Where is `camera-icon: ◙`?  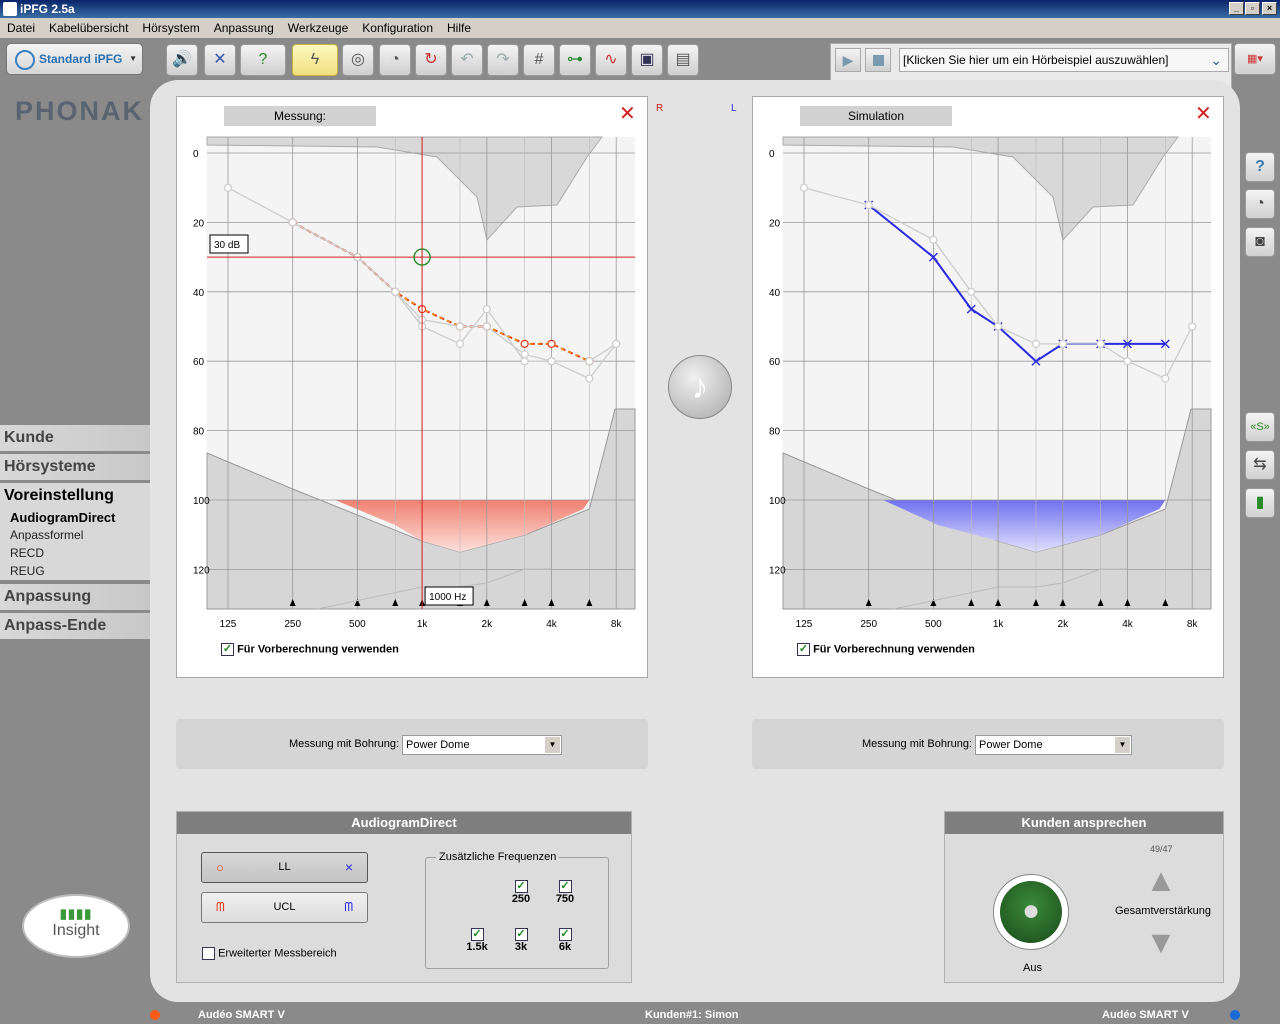 camera-icon: ◙ is located at coordinates (1260, 242).